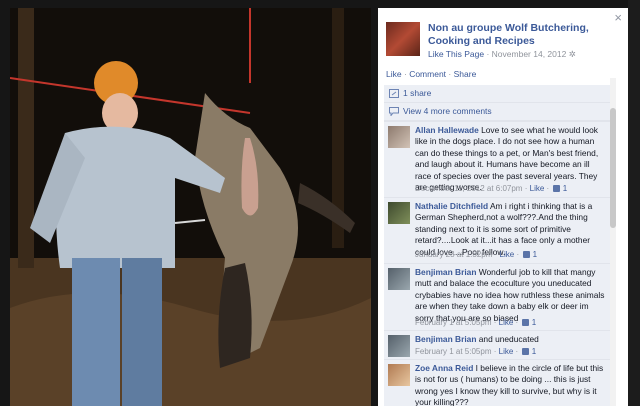 The height and width of the screenshot is (406, 640). I want to click on like-action: Like, so click(394, 74).